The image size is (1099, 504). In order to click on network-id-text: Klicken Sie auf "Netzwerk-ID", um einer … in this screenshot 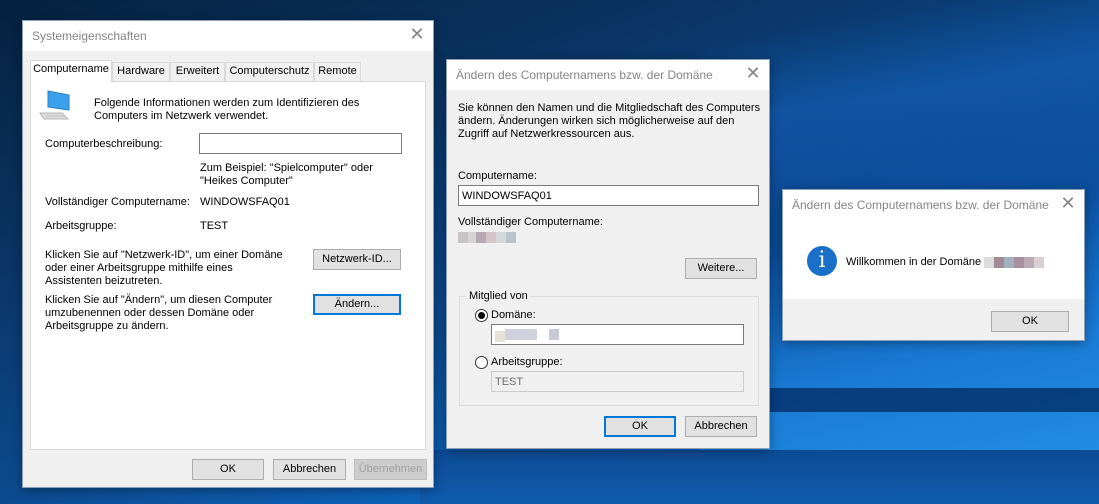, I will do `click(164, 268)`.